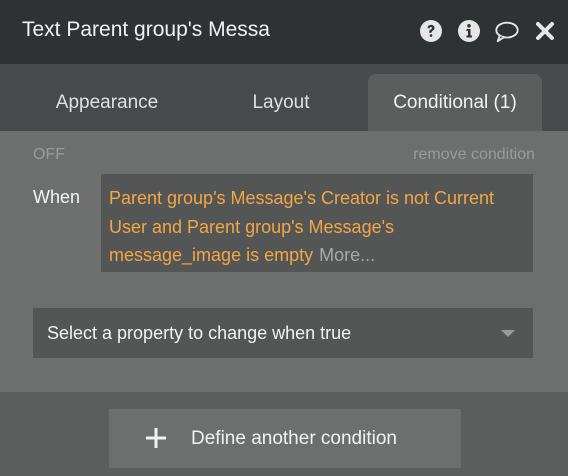  I want to click on property-select: Select a property to change when true, so click(283, 333).